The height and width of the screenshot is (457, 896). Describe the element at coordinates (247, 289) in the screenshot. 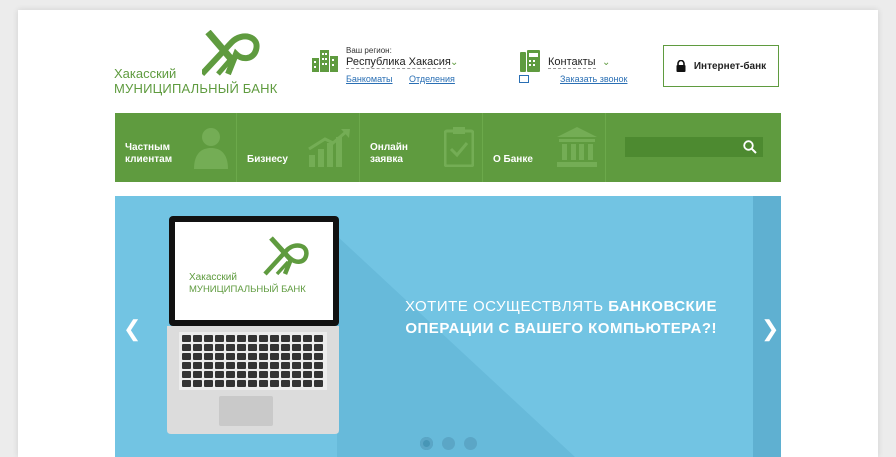

I see `laptop-logo-line2: МУНИЦИПАЛЬНЫЙ БАНК` at that location.